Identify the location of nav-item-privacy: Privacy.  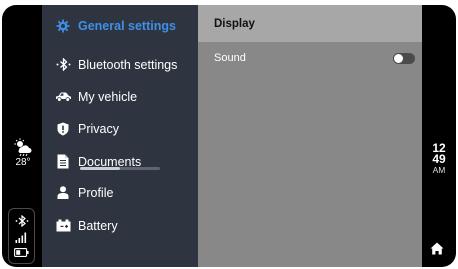
(120, 128).